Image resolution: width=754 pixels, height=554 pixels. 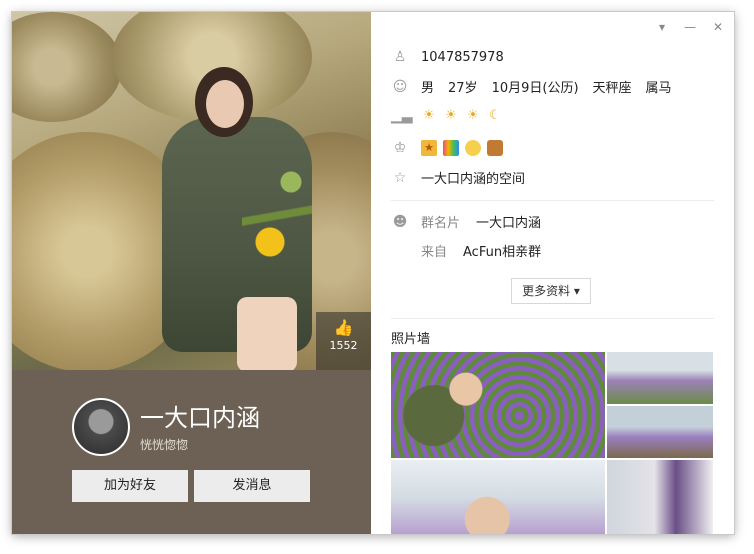 What do you see at coordinates (463, 88) in the screenshot?
I see `age: 27岁` at bounding box center [463, 88].